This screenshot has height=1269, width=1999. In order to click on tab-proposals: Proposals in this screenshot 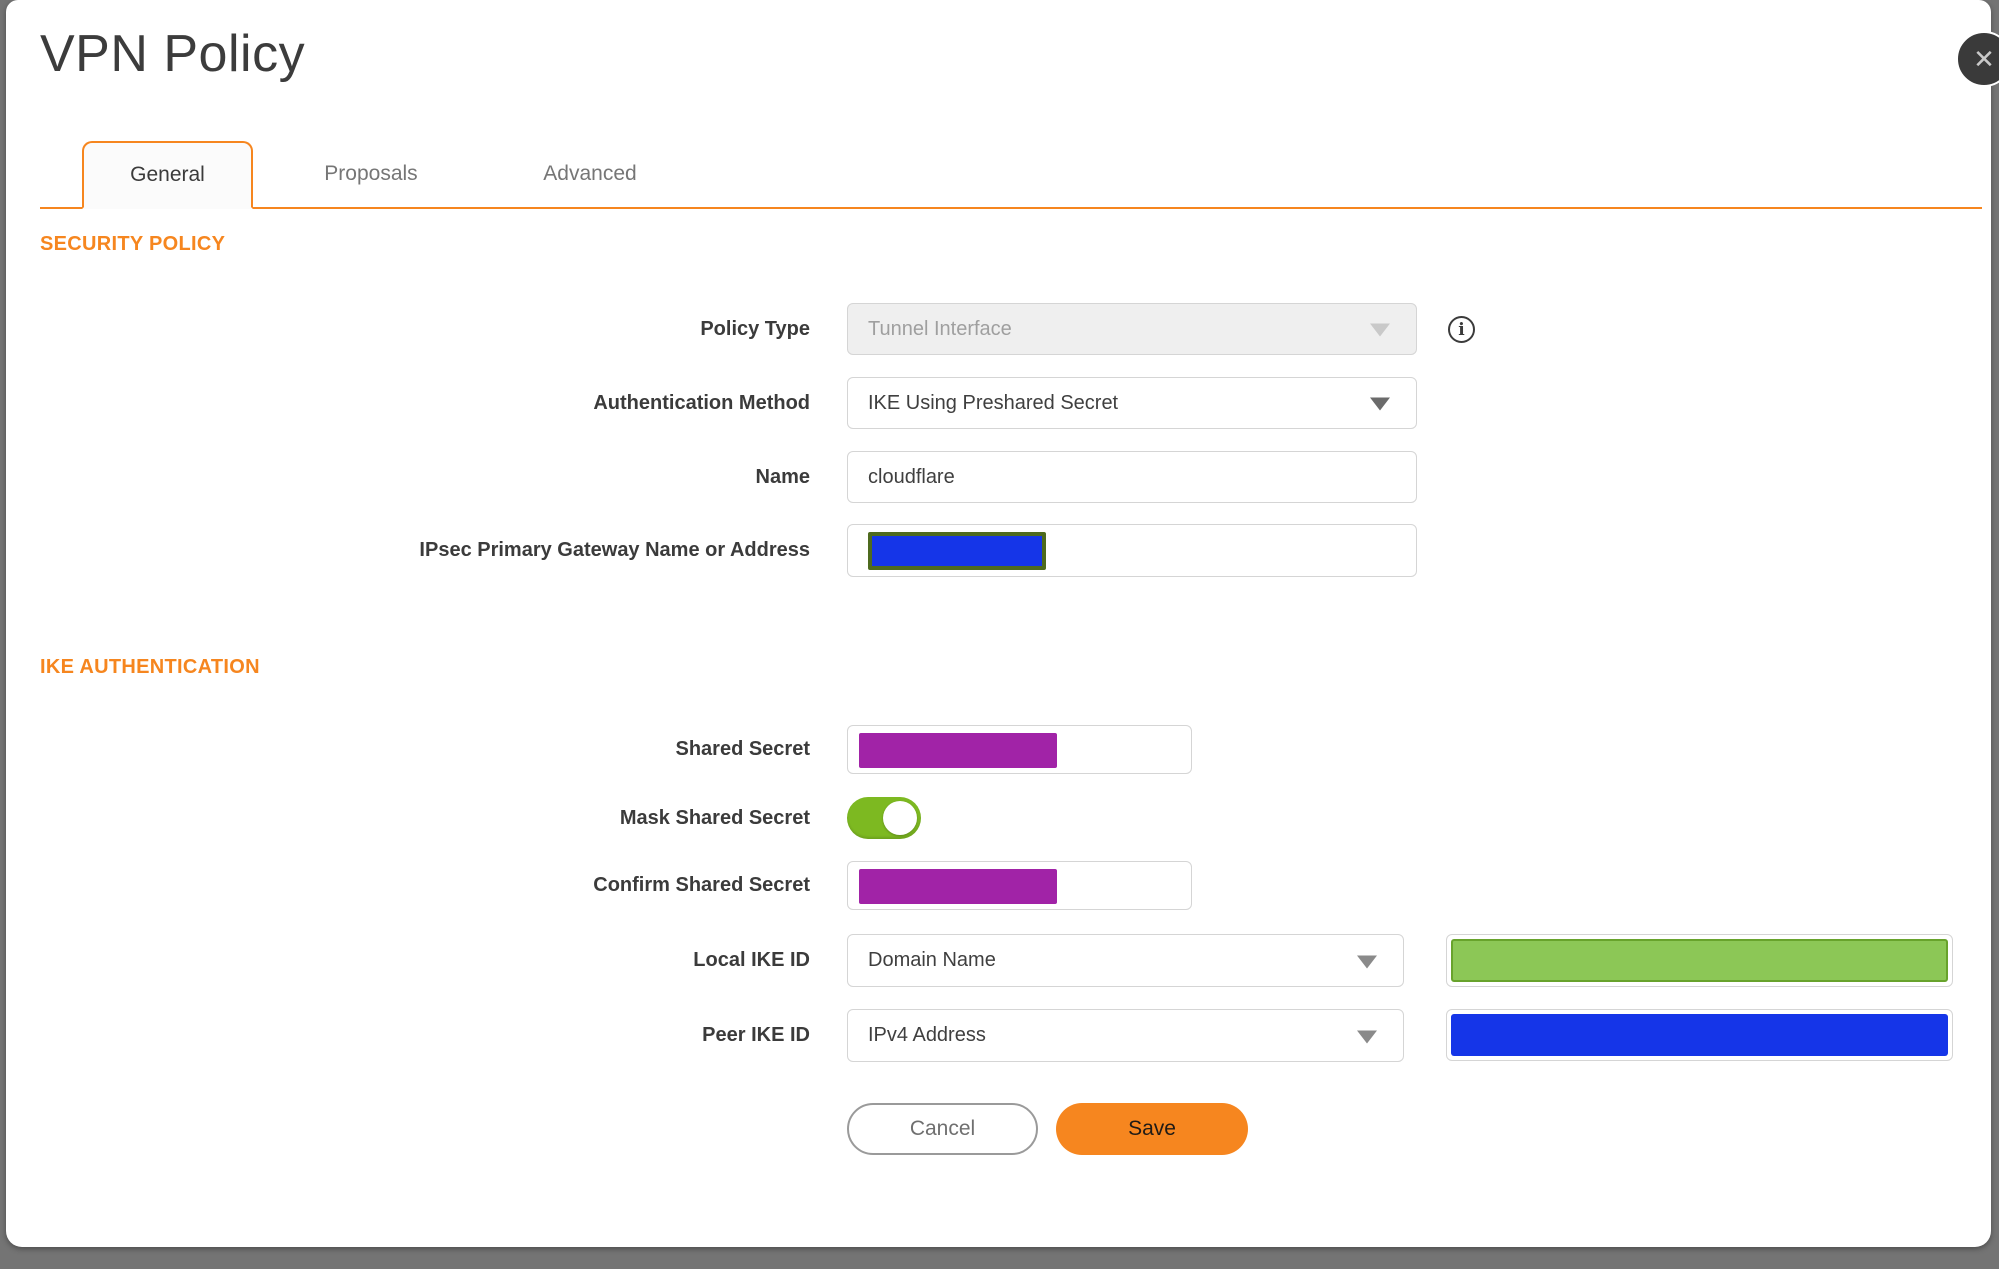, I will do `click(371, 174)`.